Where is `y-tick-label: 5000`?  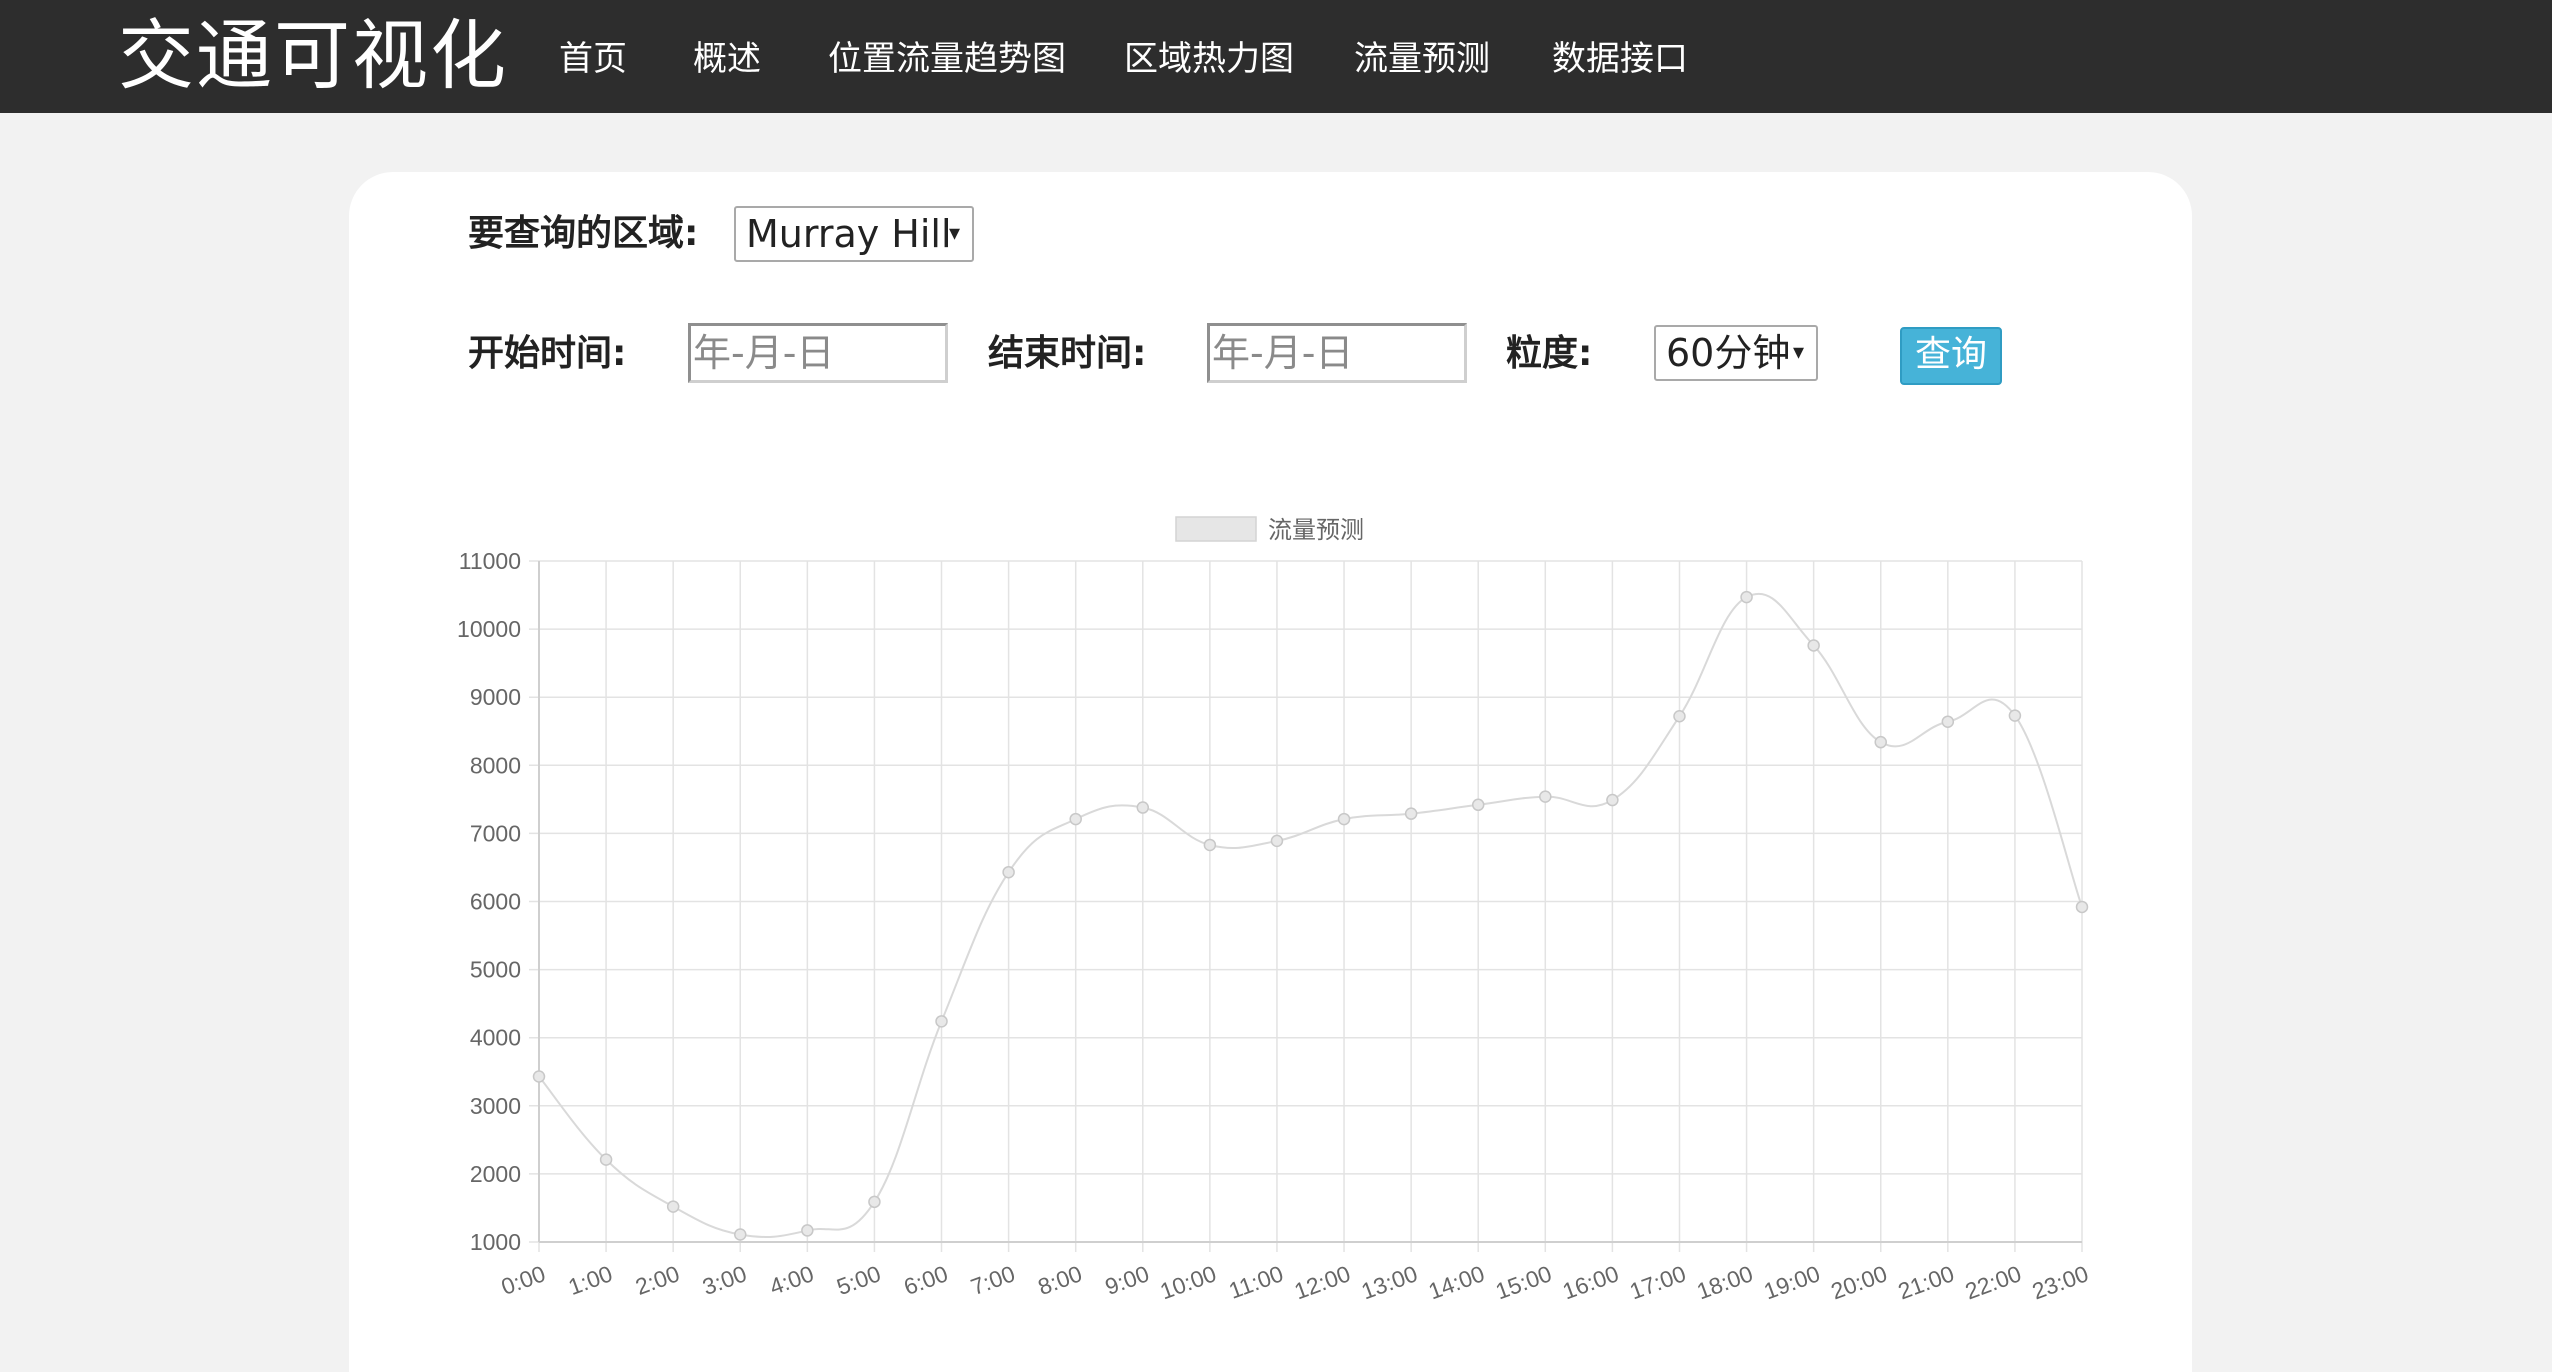 y-tick-label: 5000 is located at coordinates (495, 970).